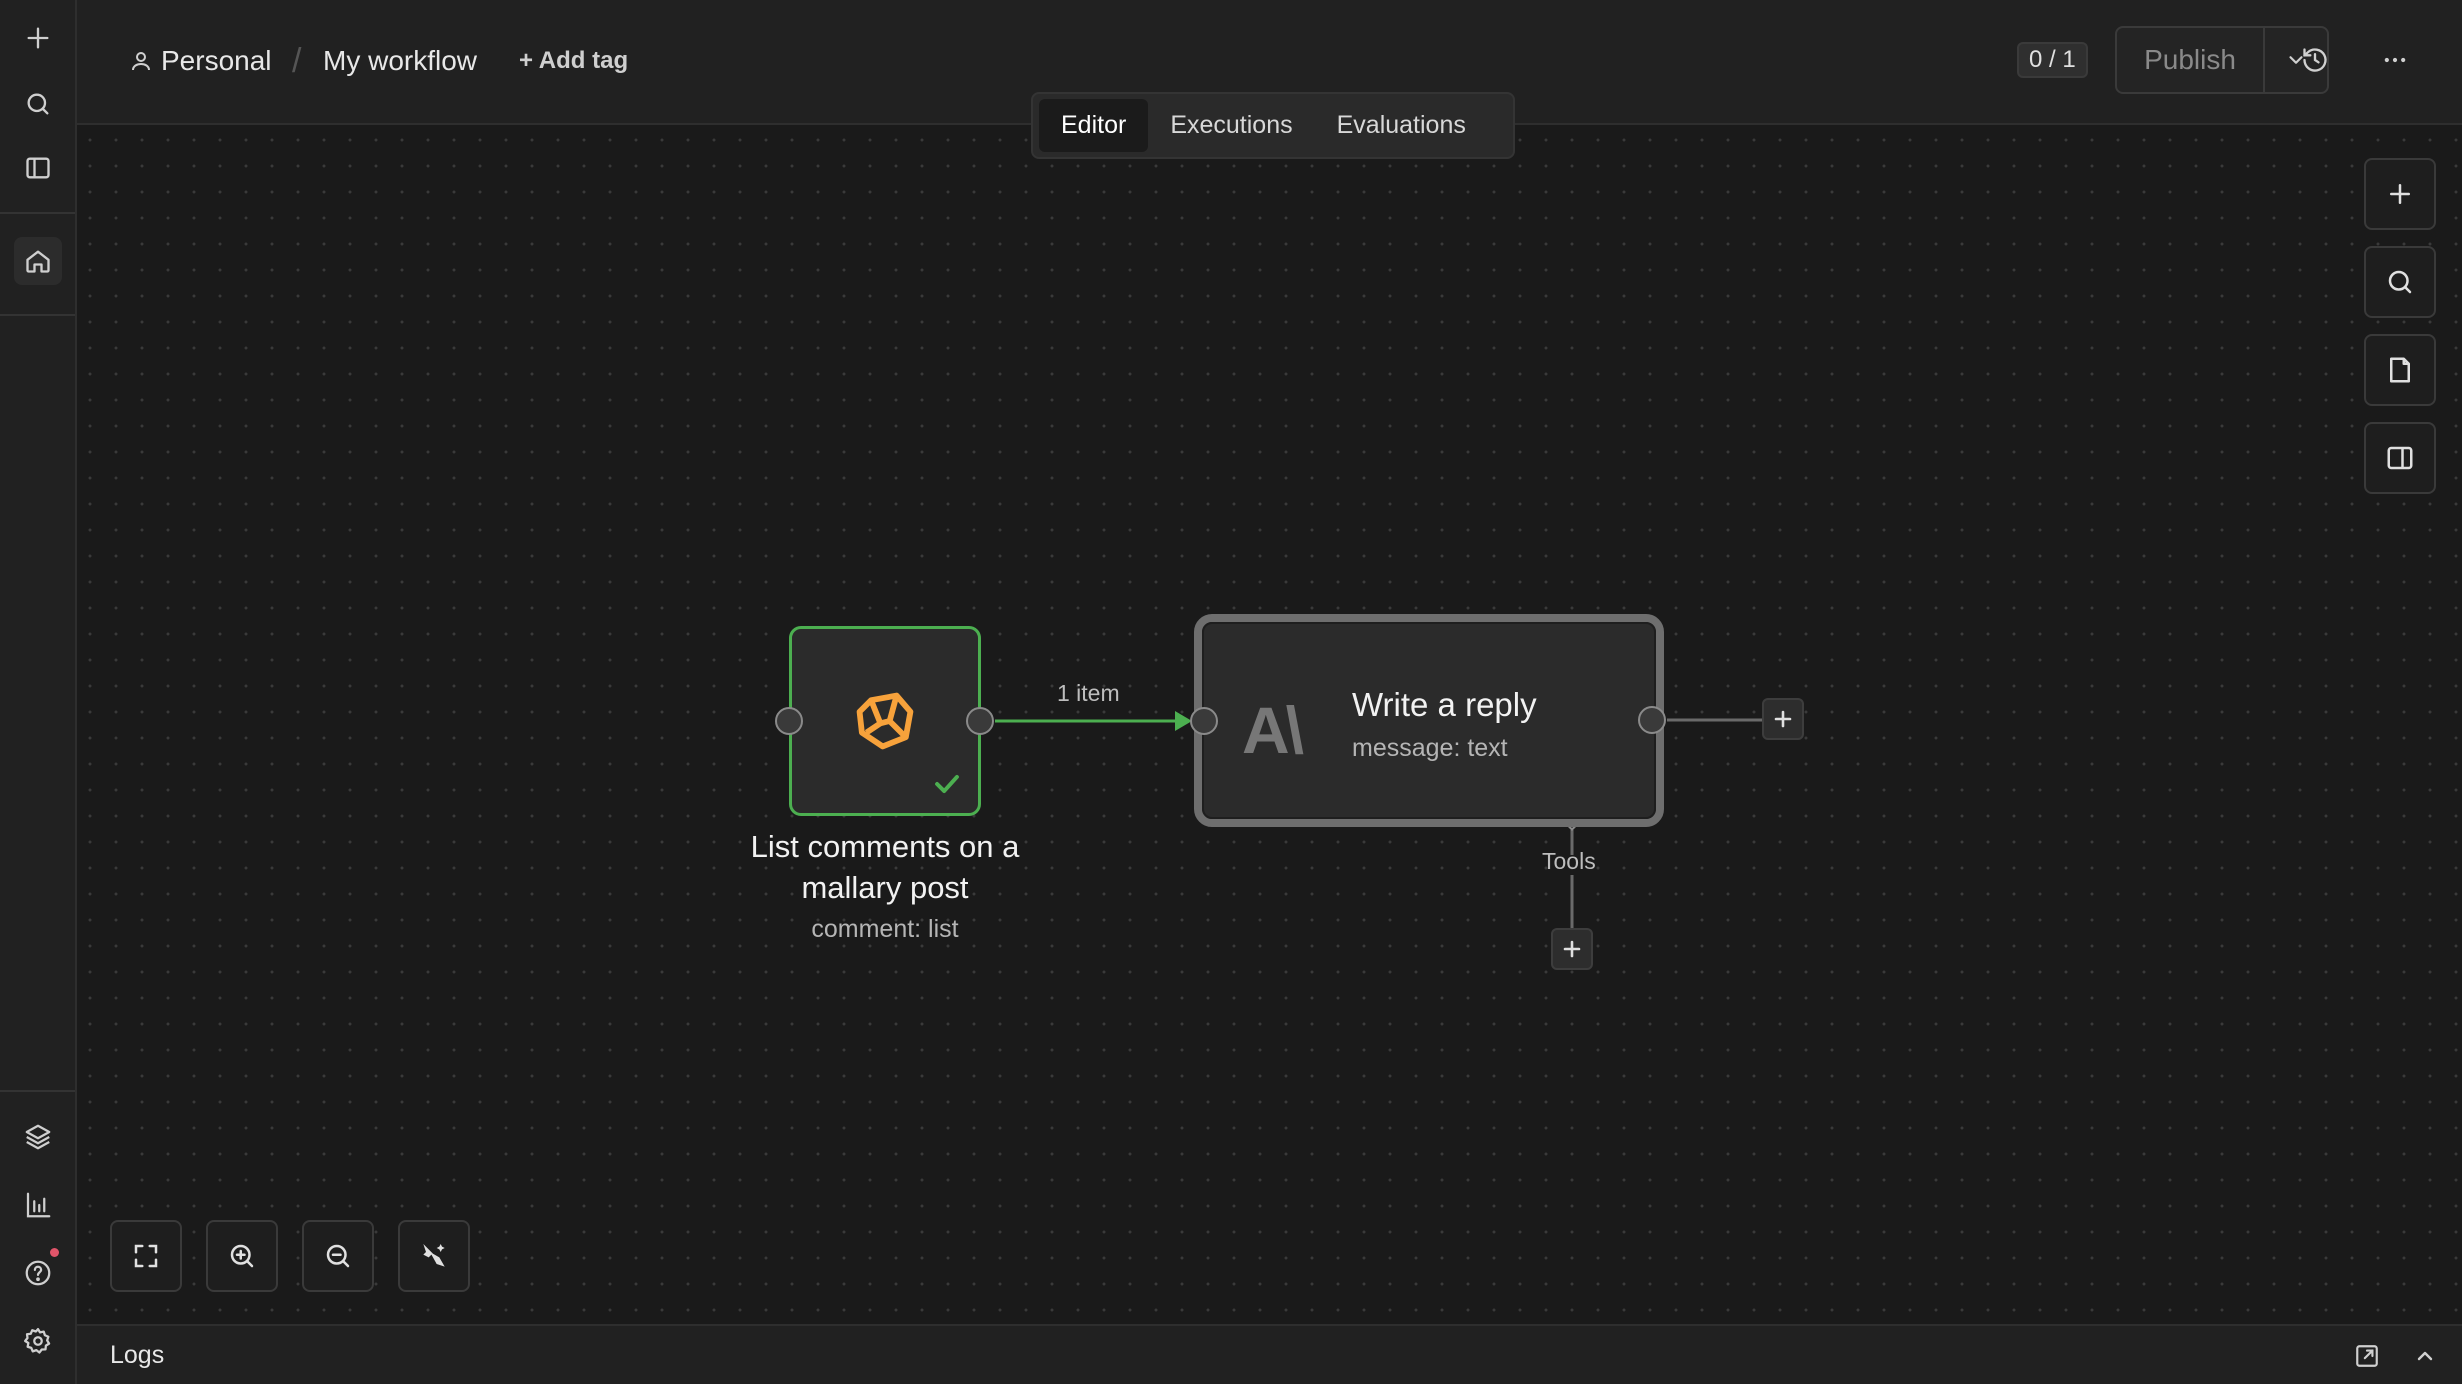 Image resolution: width=2462 pixels, height=1384 pixels. Describe the element at coordinates (1569, 861) in the screenshot. I see `tools-connector-label: Tools` at that location.